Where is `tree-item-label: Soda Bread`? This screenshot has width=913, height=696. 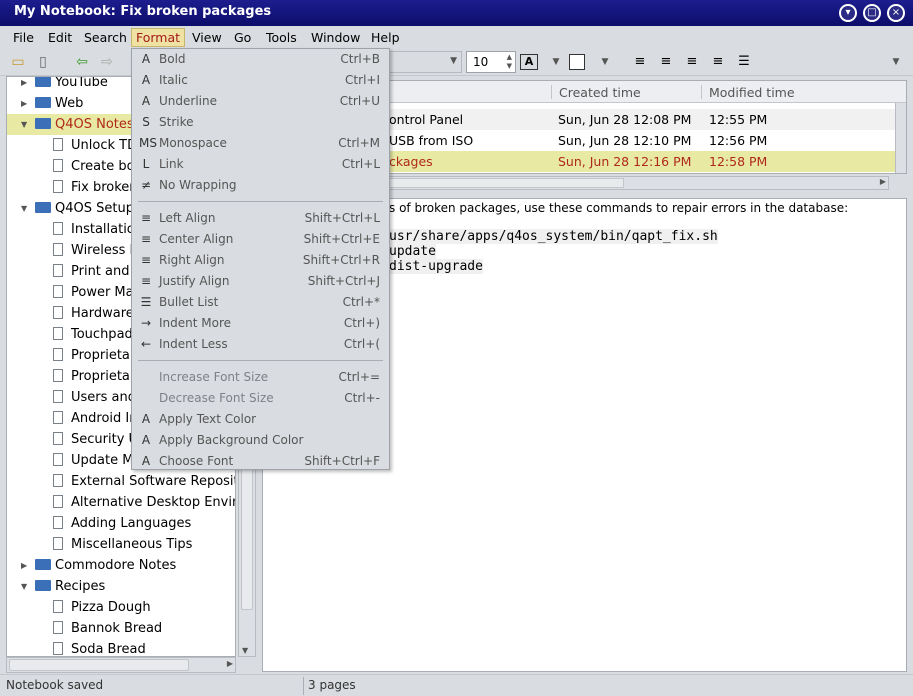 tree-item-label: Soda Bread is located at coordinates (108, 649).